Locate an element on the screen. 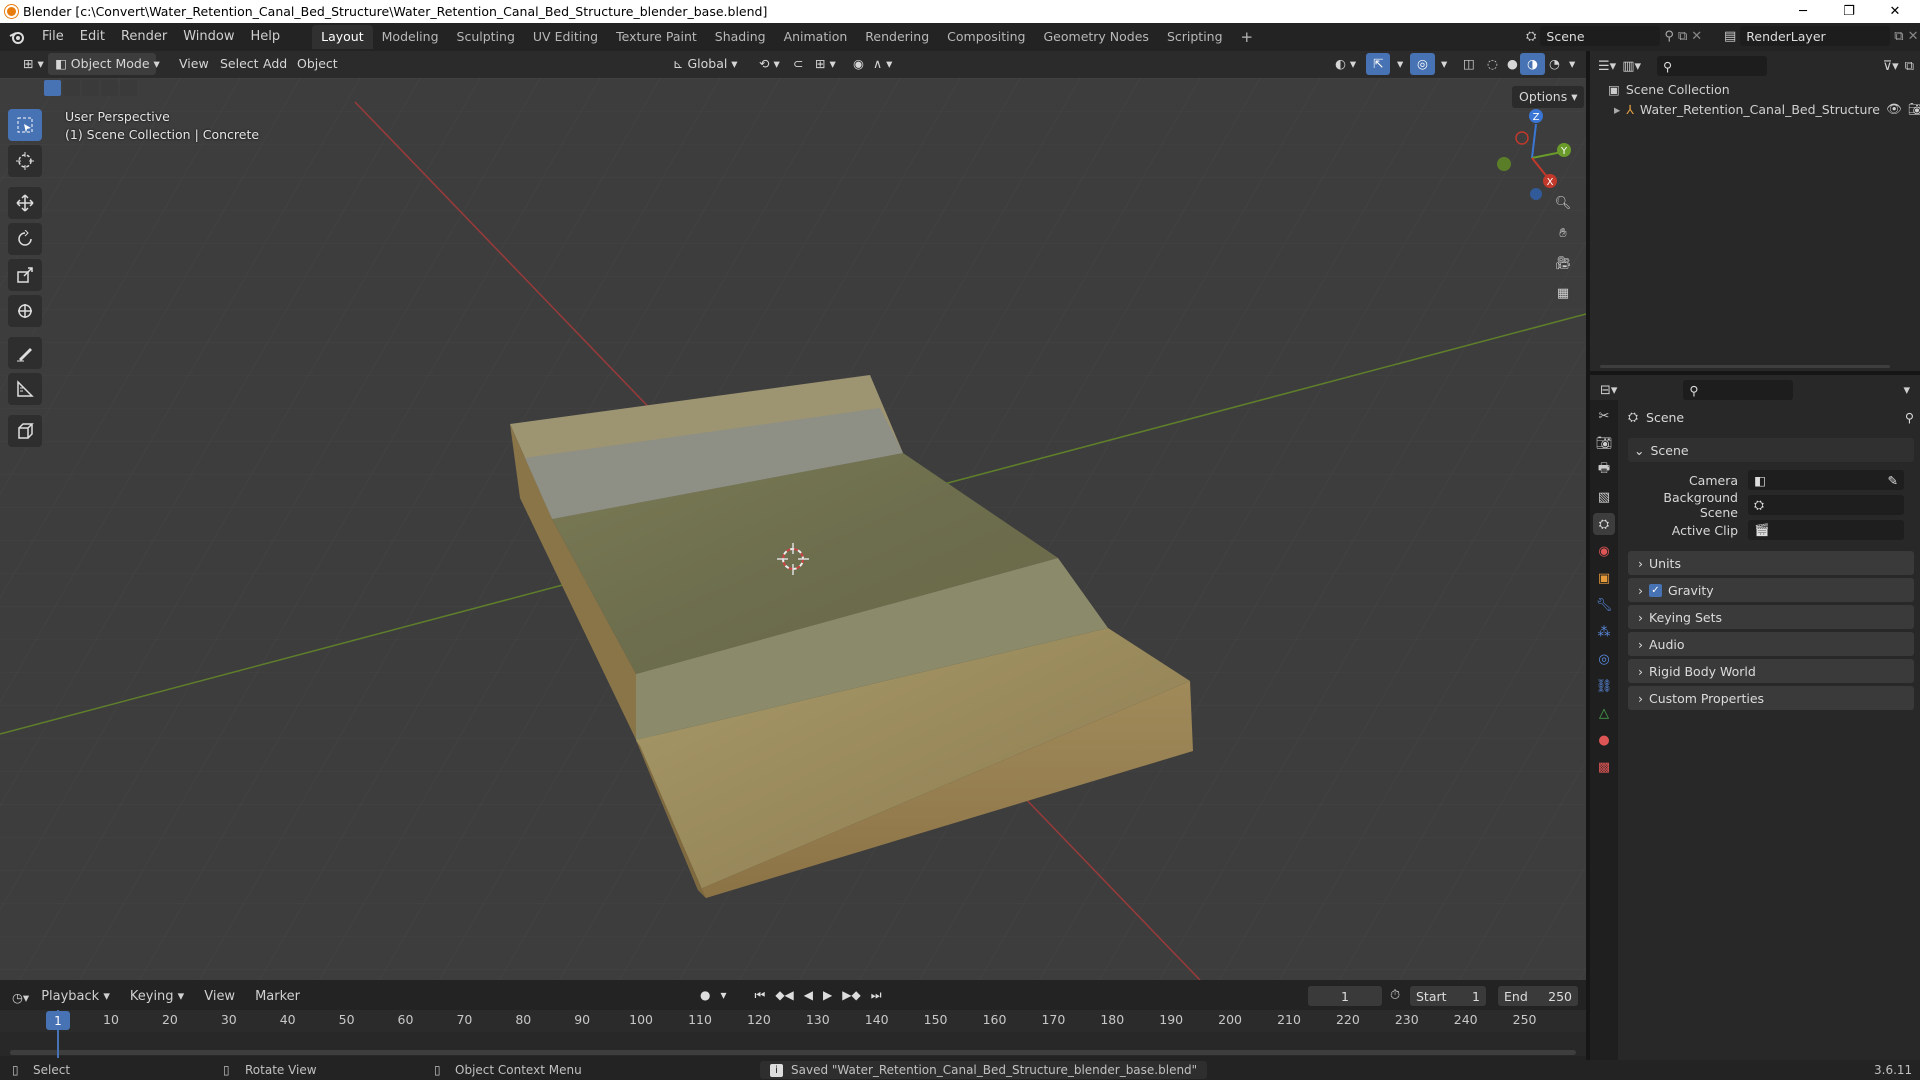  custom-properties-panel: › Custom Properties is located at coordinates (1771, 698).